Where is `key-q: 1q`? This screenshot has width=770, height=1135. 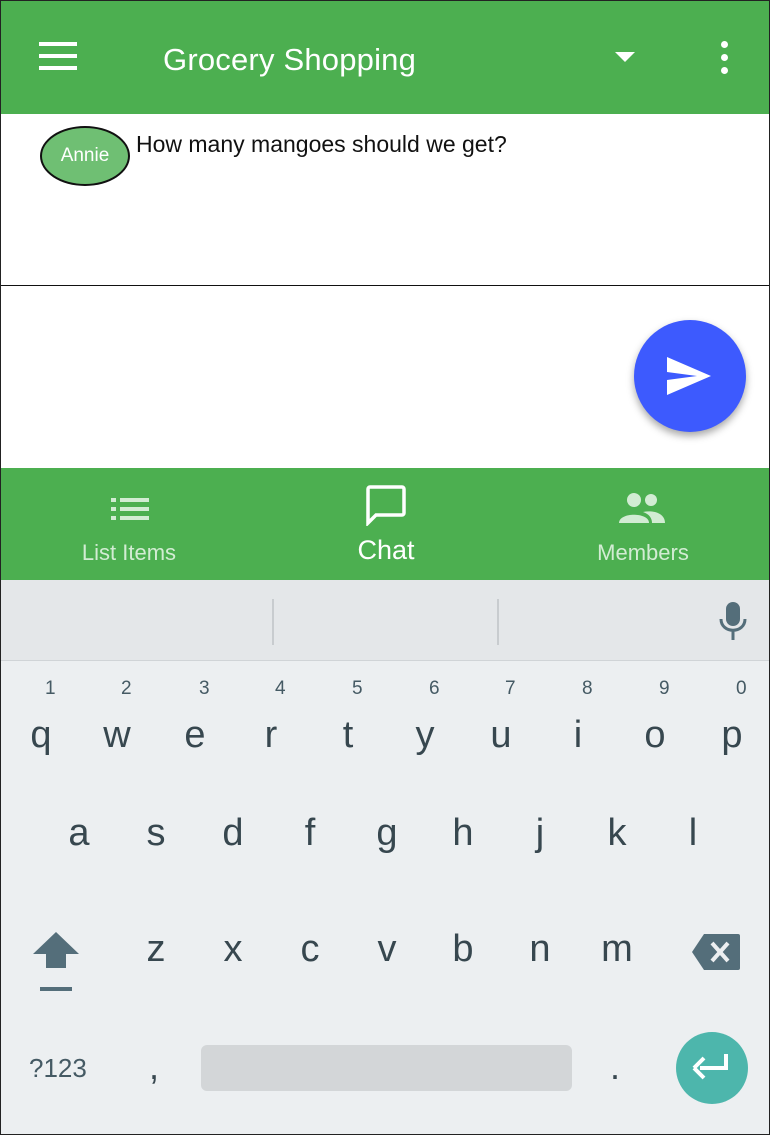
key-q: 1q is located at coordinates (41, 722).